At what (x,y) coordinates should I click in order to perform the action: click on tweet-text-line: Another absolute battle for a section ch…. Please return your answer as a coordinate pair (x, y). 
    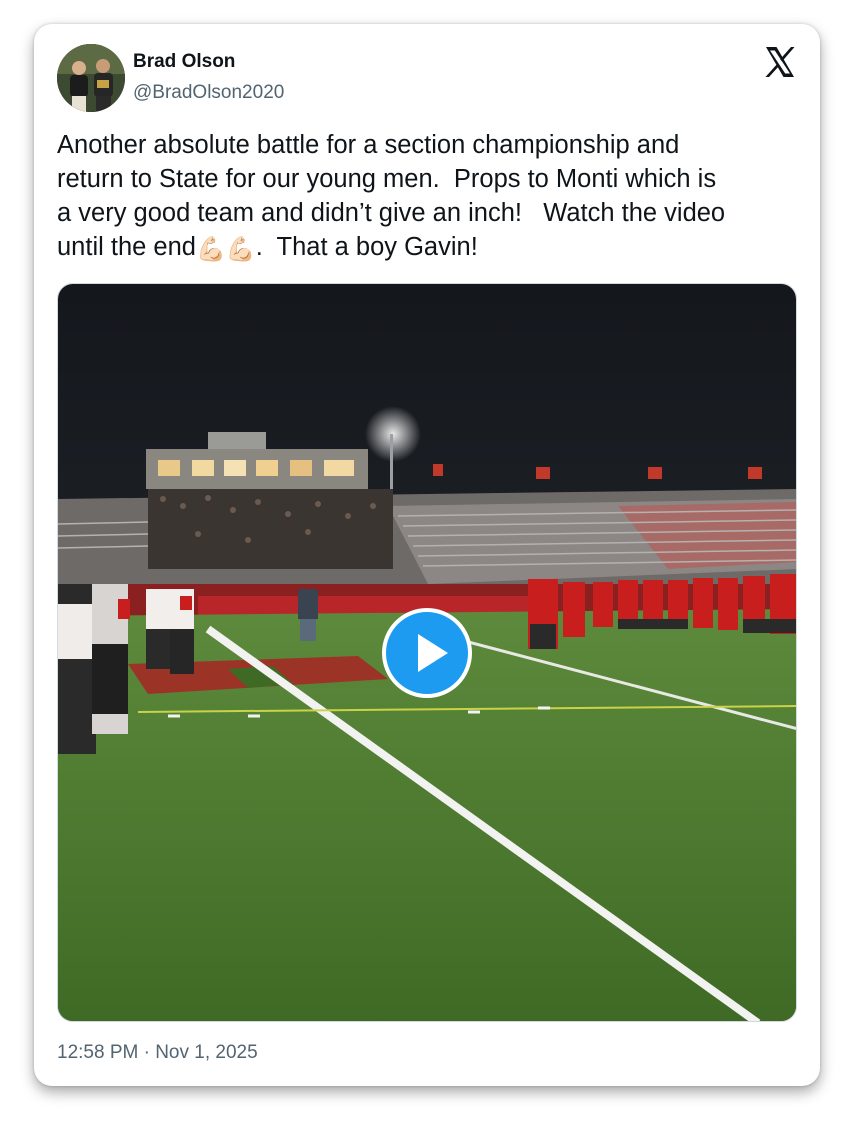
    Looking at the image, I should click on (368, 145).